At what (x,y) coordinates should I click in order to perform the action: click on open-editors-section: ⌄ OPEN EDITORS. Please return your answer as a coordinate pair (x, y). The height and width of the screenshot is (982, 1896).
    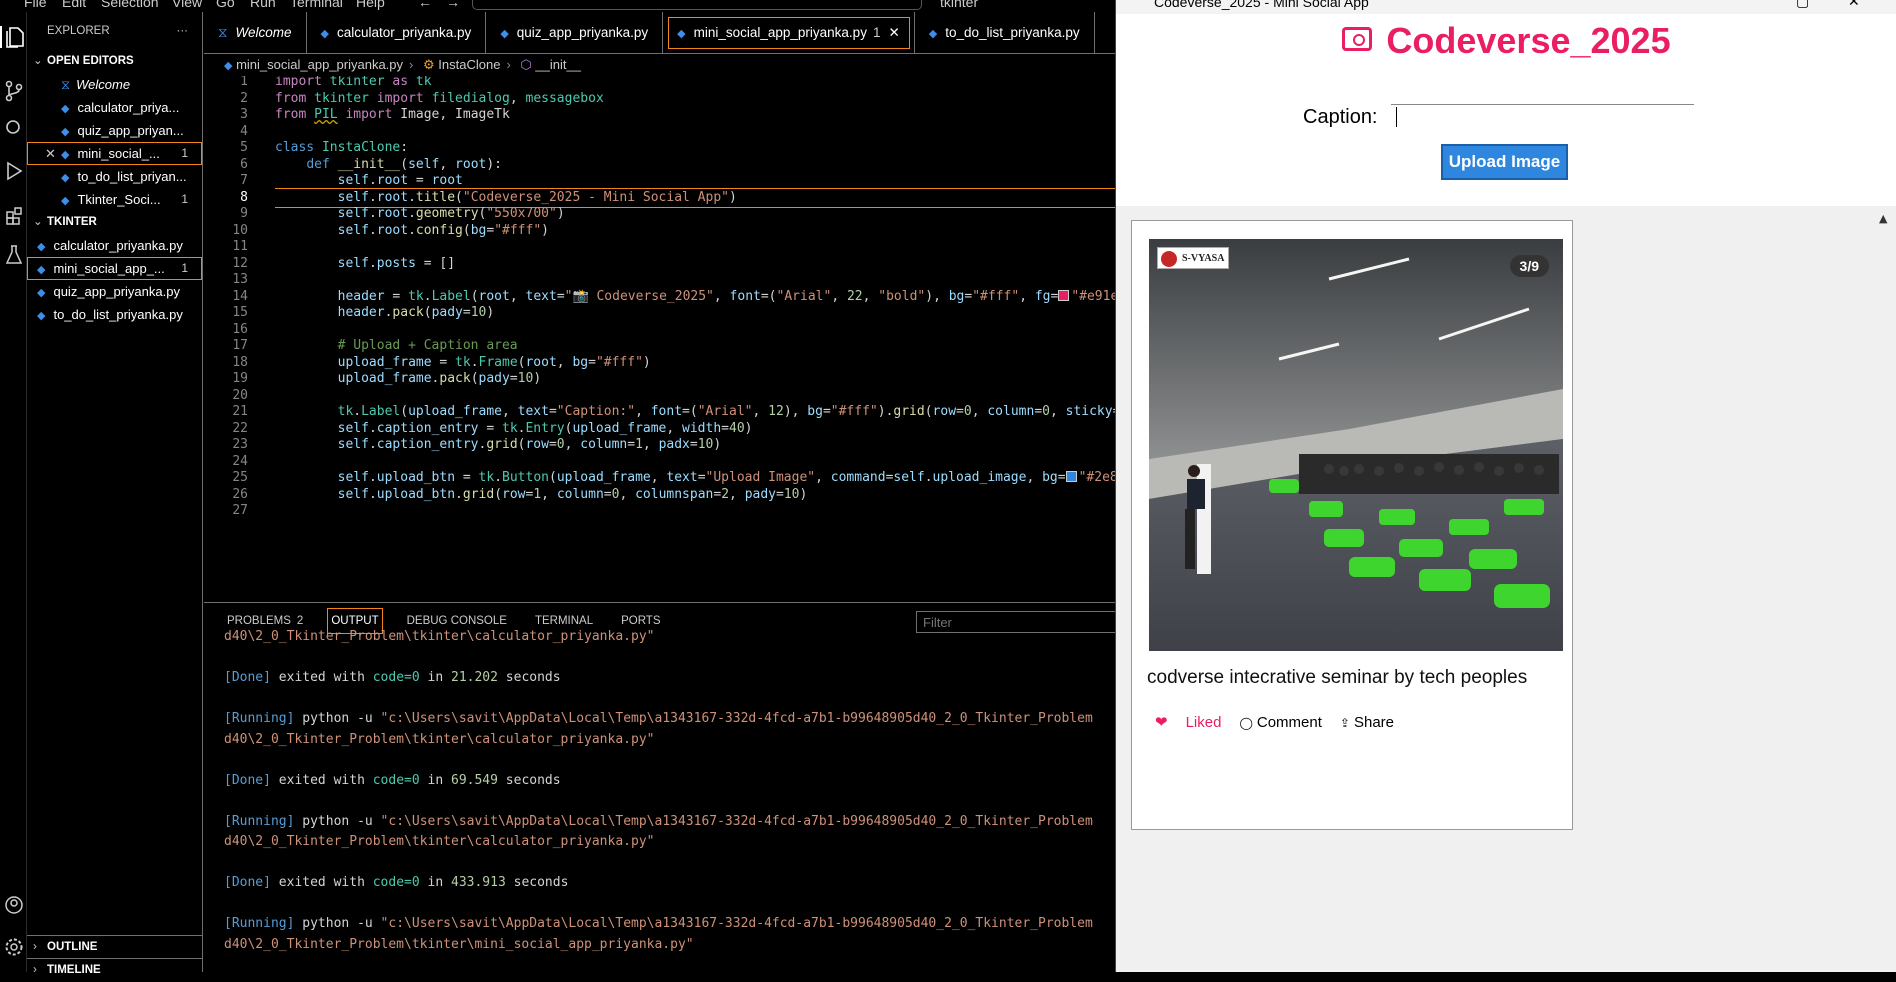
    Looking at the image, I should click on (114, 61).